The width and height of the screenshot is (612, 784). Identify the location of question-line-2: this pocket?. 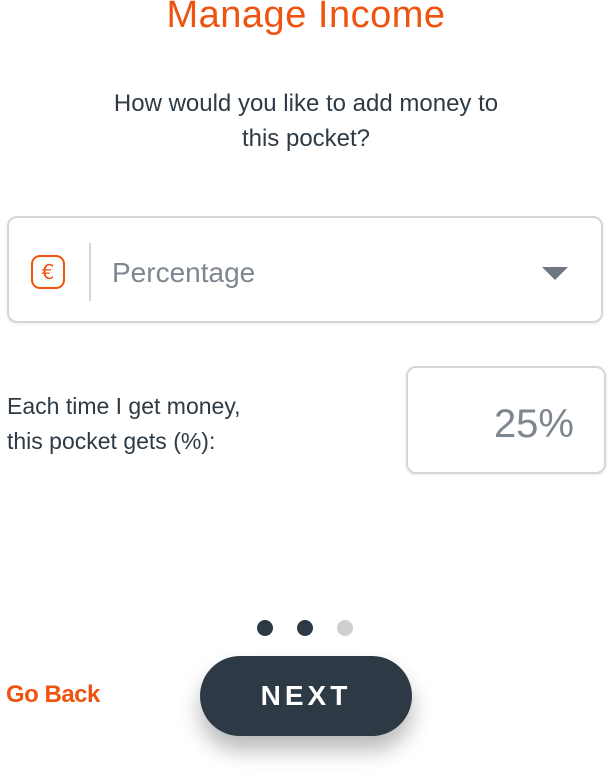
(306, 138).